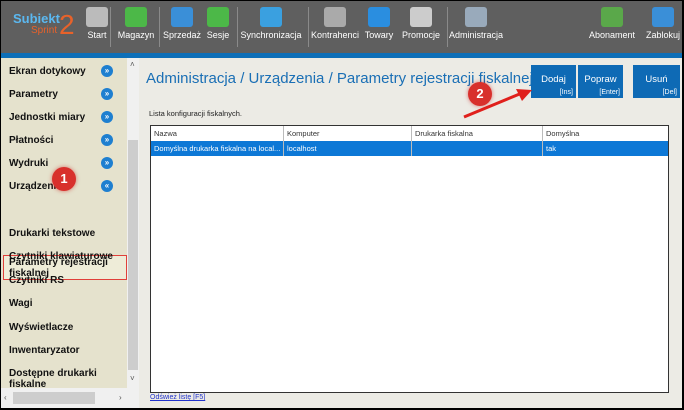 The width and height of the screenshot is (684, 410). Describe the element at coordinates (67, 24) in the screenshot. I see `logo-number: 2` at that location.